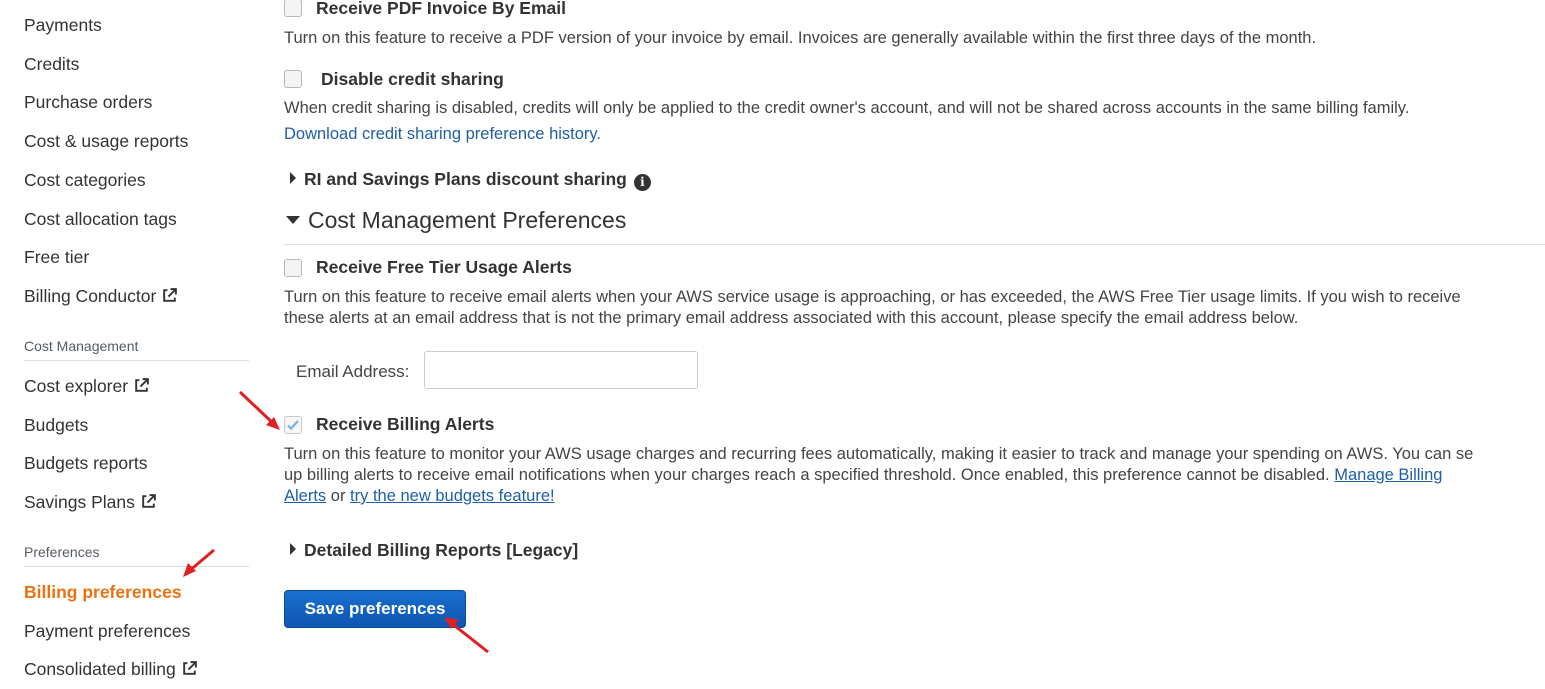 This screenshot has width=1545, height=689. I want to click on sidebar-item-consolidated-billing: Consolidated billing, so click(111, 669).